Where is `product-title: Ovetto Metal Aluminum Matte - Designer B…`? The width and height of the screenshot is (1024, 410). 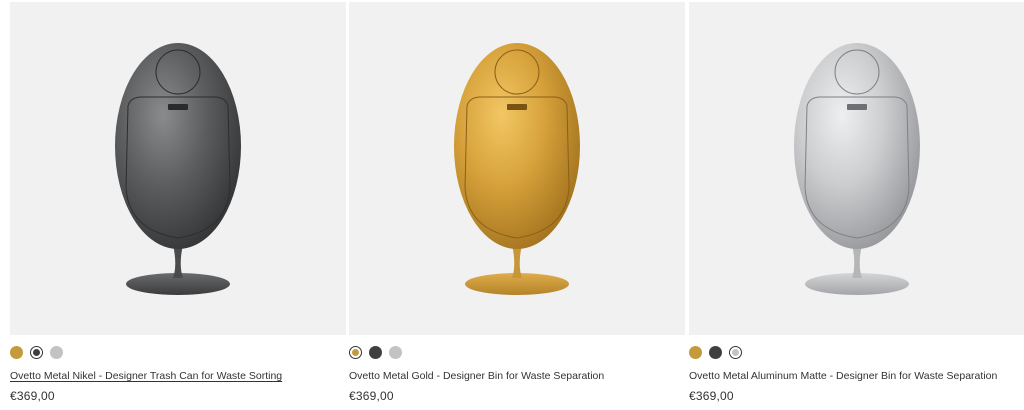
product-title: Ovetto Metal Aluminum Matte - Designer B… is located at coordinates (843, 376).